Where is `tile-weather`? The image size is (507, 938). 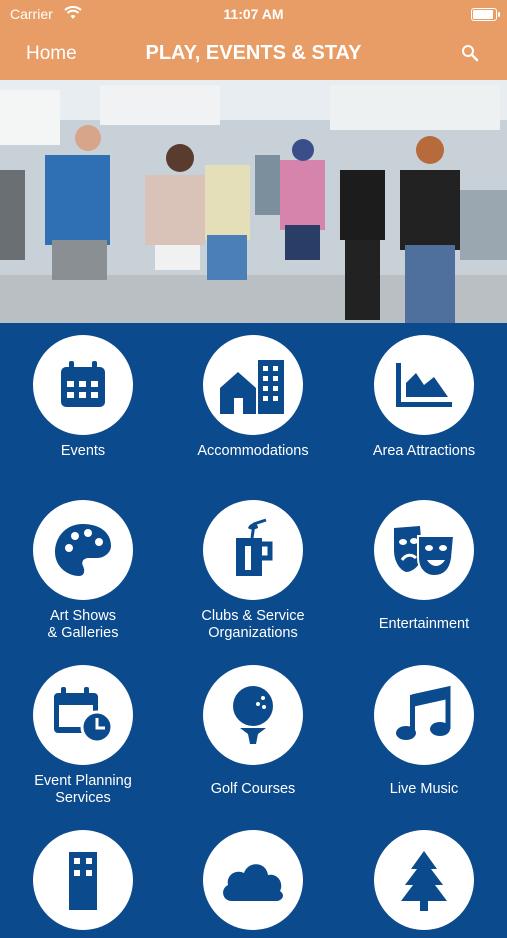 tile-weather is located at coordinates (253, 884).